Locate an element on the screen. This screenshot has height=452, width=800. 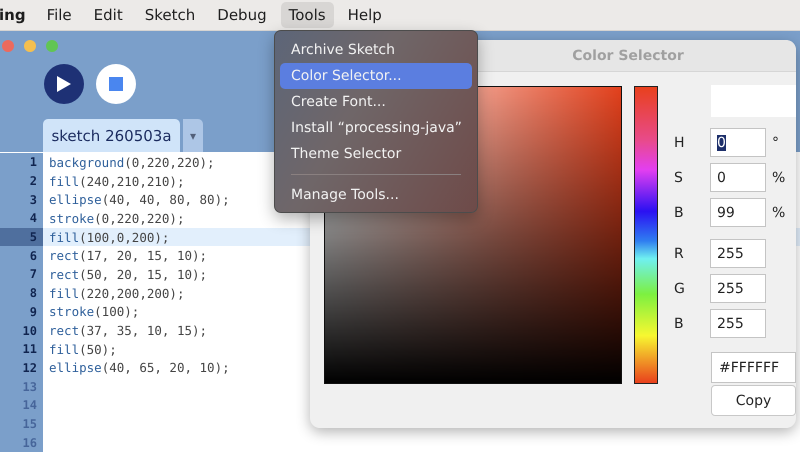
dialog-title: Color Selector is located at coordinates (628, 56).